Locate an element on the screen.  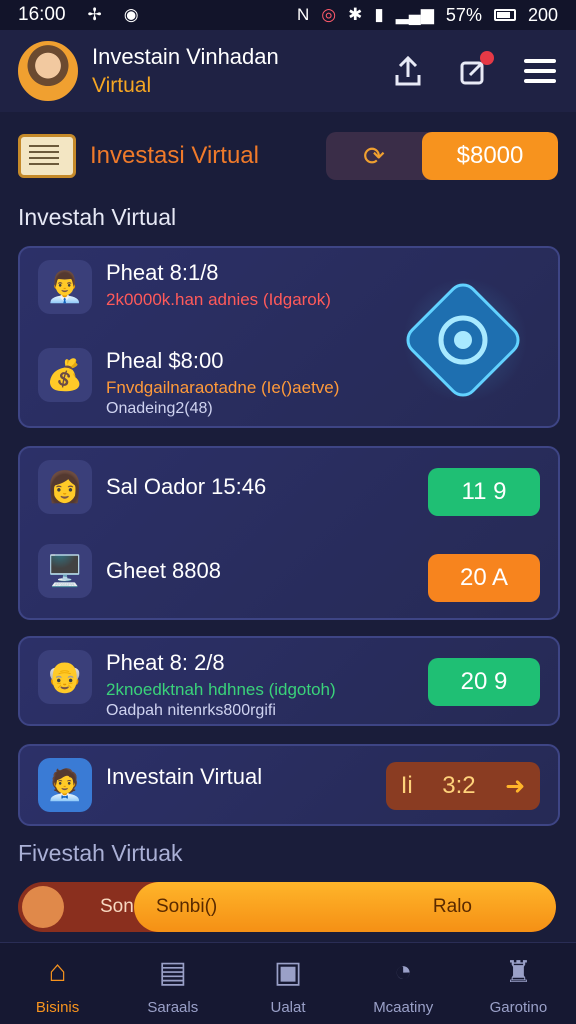
card-detail: Oadpah nitenrks800rgifi is located at coordinates (191, 710).